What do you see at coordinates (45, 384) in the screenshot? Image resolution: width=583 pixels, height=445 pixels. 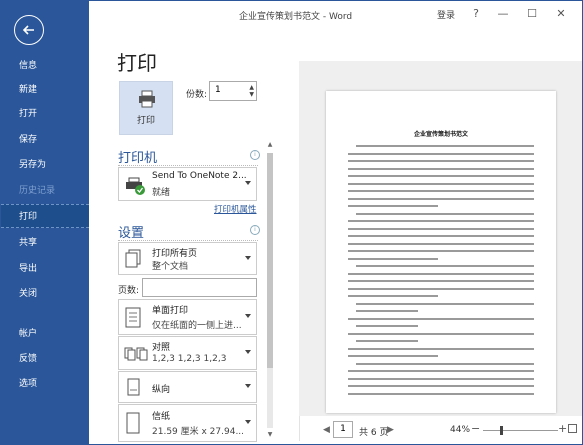 I see `nav-item-options: 选项` at bounding box center [45, 384].